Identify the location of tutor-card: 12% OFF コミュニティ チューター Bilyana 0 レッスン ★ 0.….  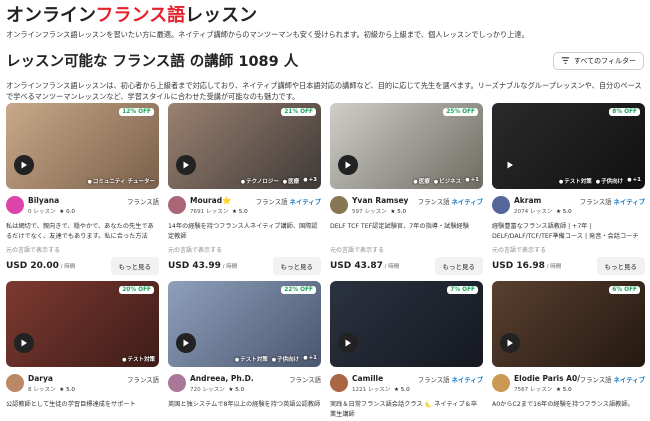
(82, 192).